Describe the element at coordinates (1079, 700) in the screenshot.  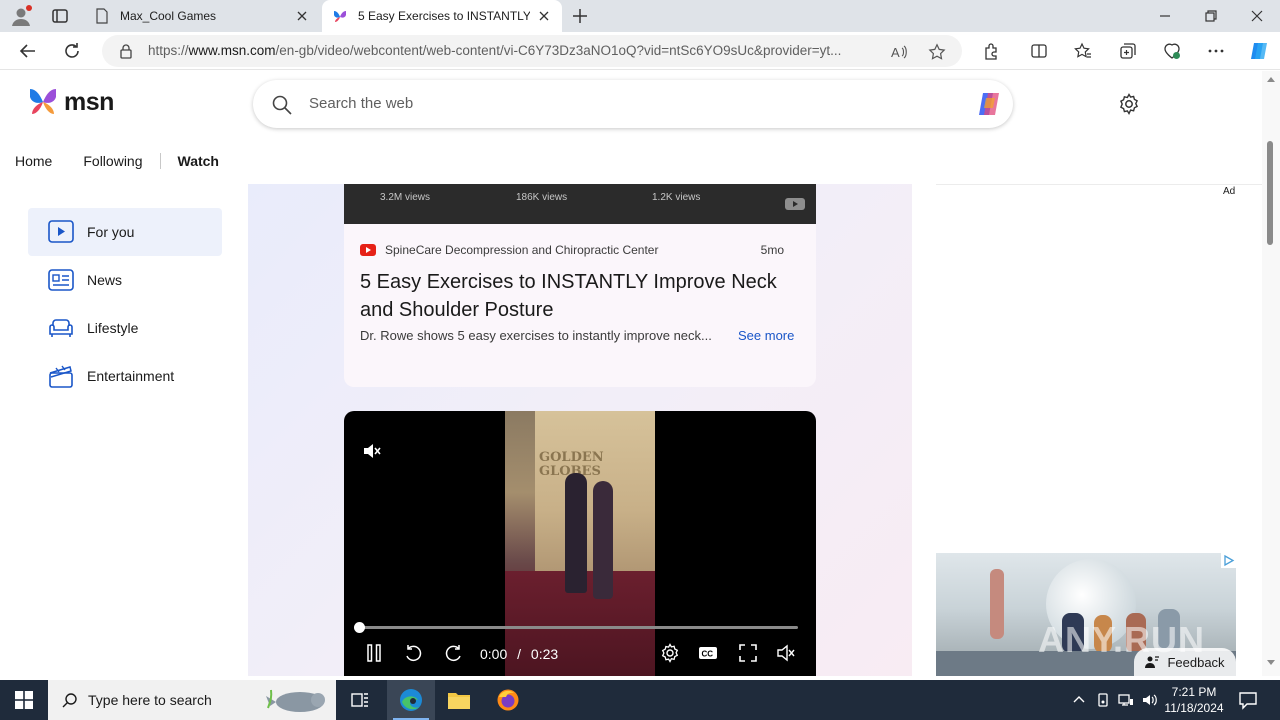
I see `show-hidden-icons-icon` at that location.